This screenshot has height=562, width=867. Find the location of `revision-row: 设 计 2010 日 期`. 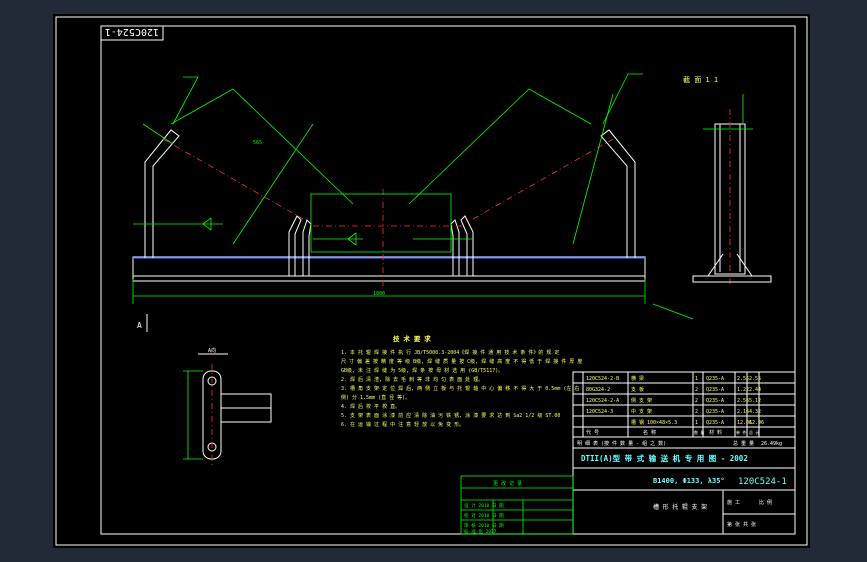

revision-row: 设 计 2010 日 期 is located at coordinates (484, 505).